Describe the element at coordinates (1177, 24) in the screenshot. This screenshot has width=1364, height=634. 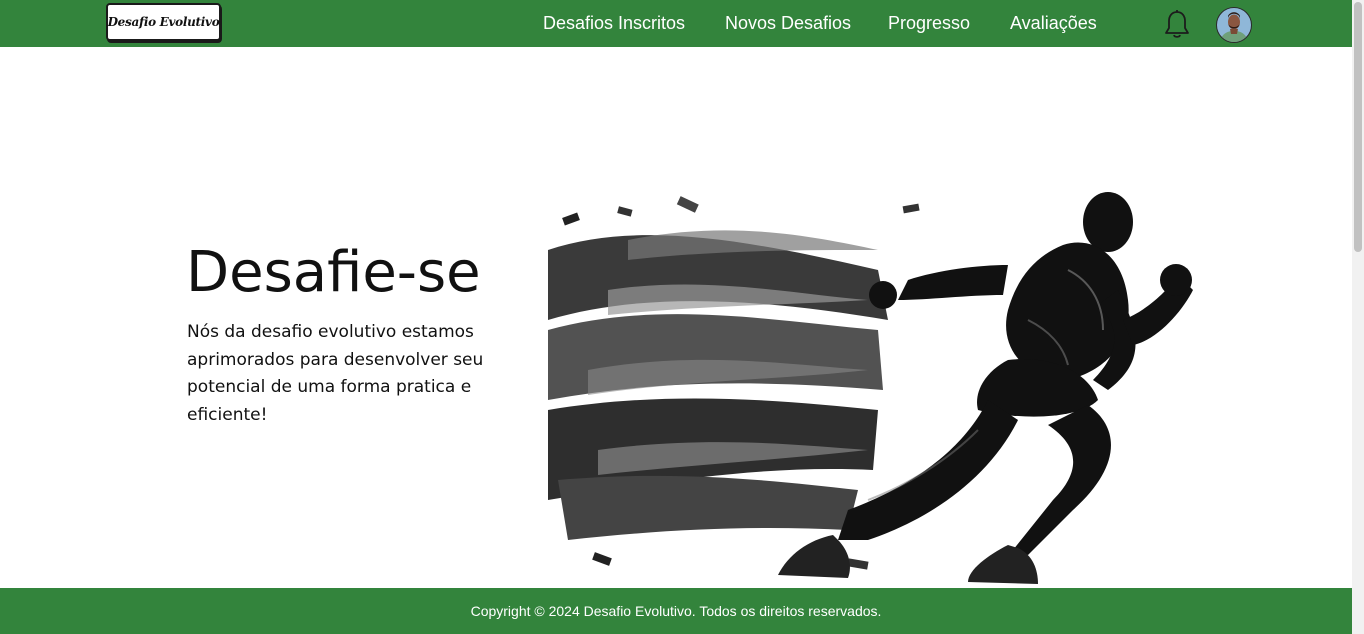
I see `bell-icon` at that location.